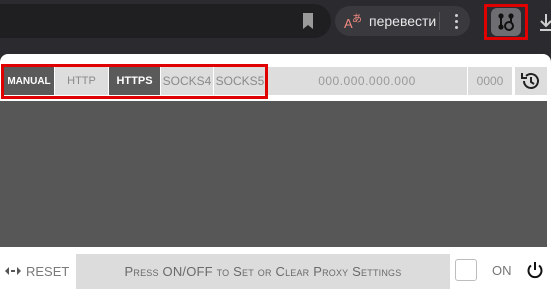  Describe the element at coordinates (544, 22) in the screenshot. I see `download-icon` at that location.